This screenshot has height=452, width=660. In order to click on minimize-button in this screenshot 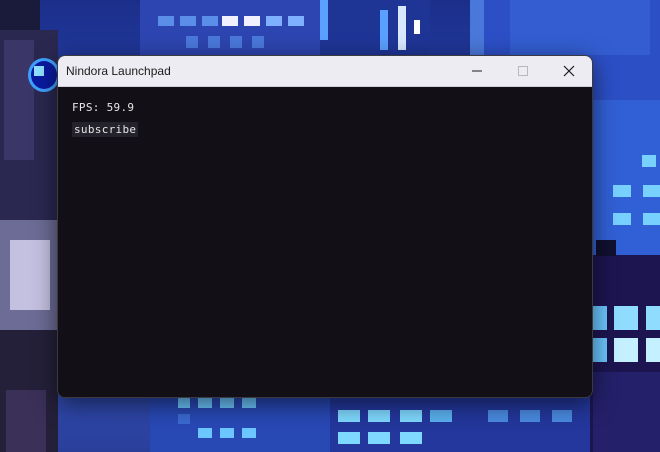, I will do `click(477, 71)`.